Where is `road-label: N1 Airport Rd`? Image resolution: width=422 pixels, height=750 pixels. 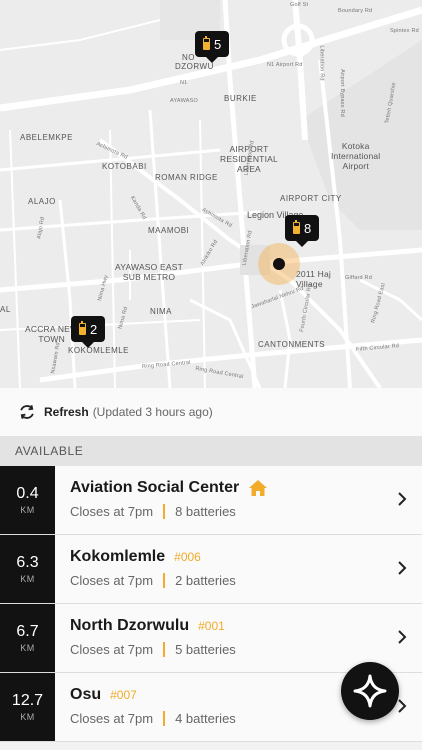 road-label: N1 Airport Rd is located at coordinates (285, 65).